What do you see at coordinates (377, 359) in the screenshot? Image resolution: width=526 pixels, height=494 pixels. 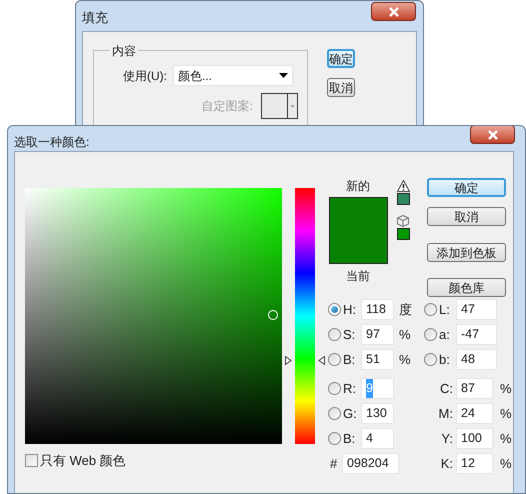 I see `input-field: 51` at bounding box center [377, 359].